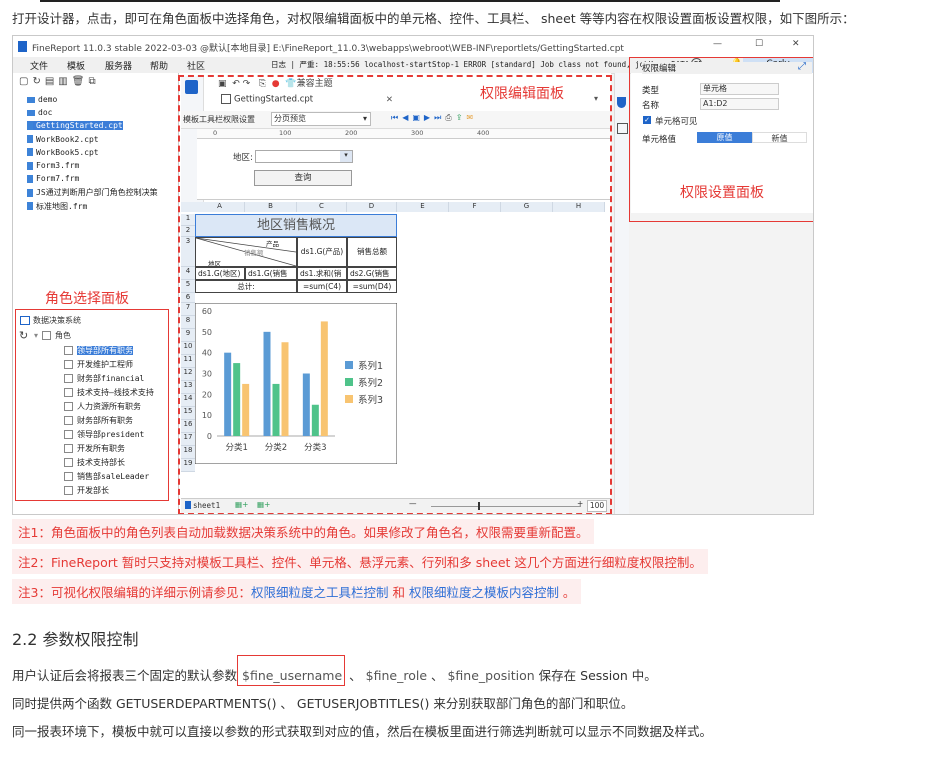 The height and width of the screenshot is (762, 936). What do you see at coordinates (118, 65) in the screenshot?
I see `menu-server: 服务器` at bounding box center [118, 65].